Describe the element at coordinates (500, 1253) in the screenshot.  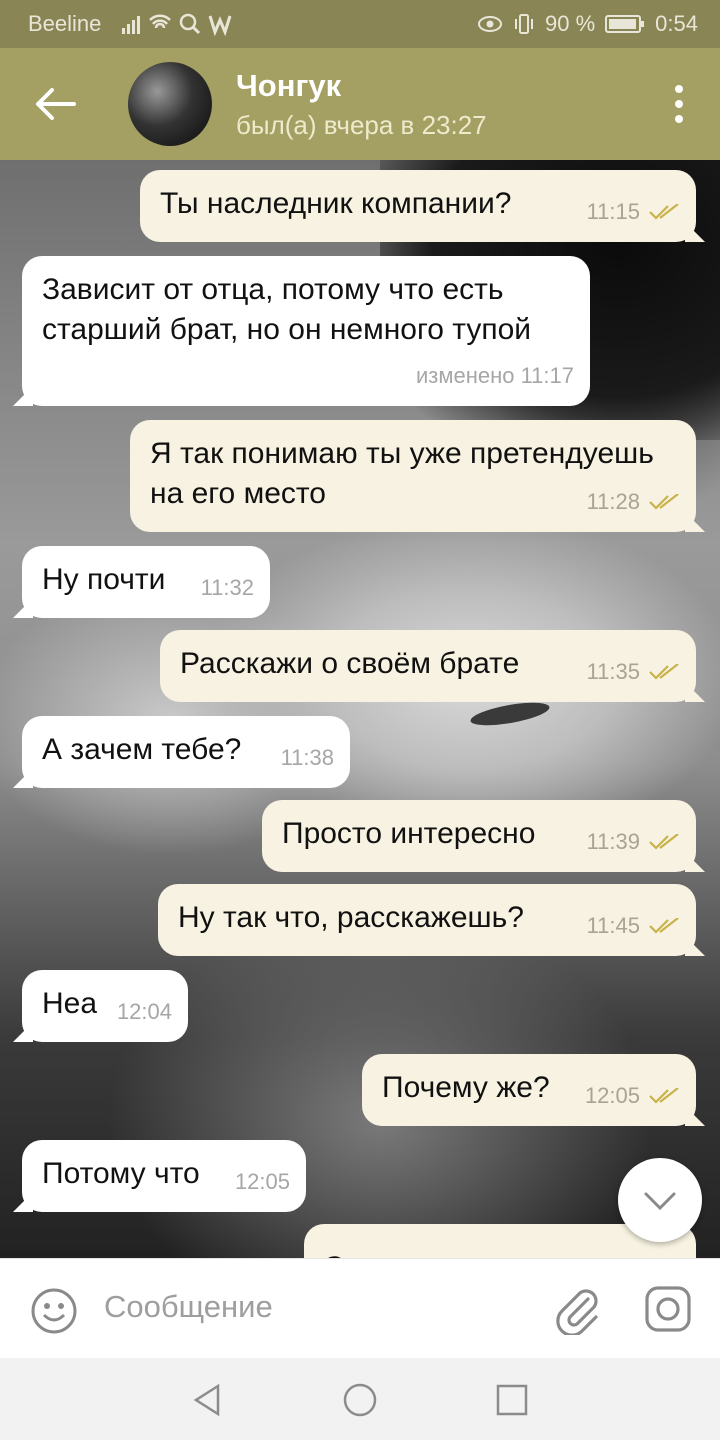
I see `message-text: Это не причина` at that location.